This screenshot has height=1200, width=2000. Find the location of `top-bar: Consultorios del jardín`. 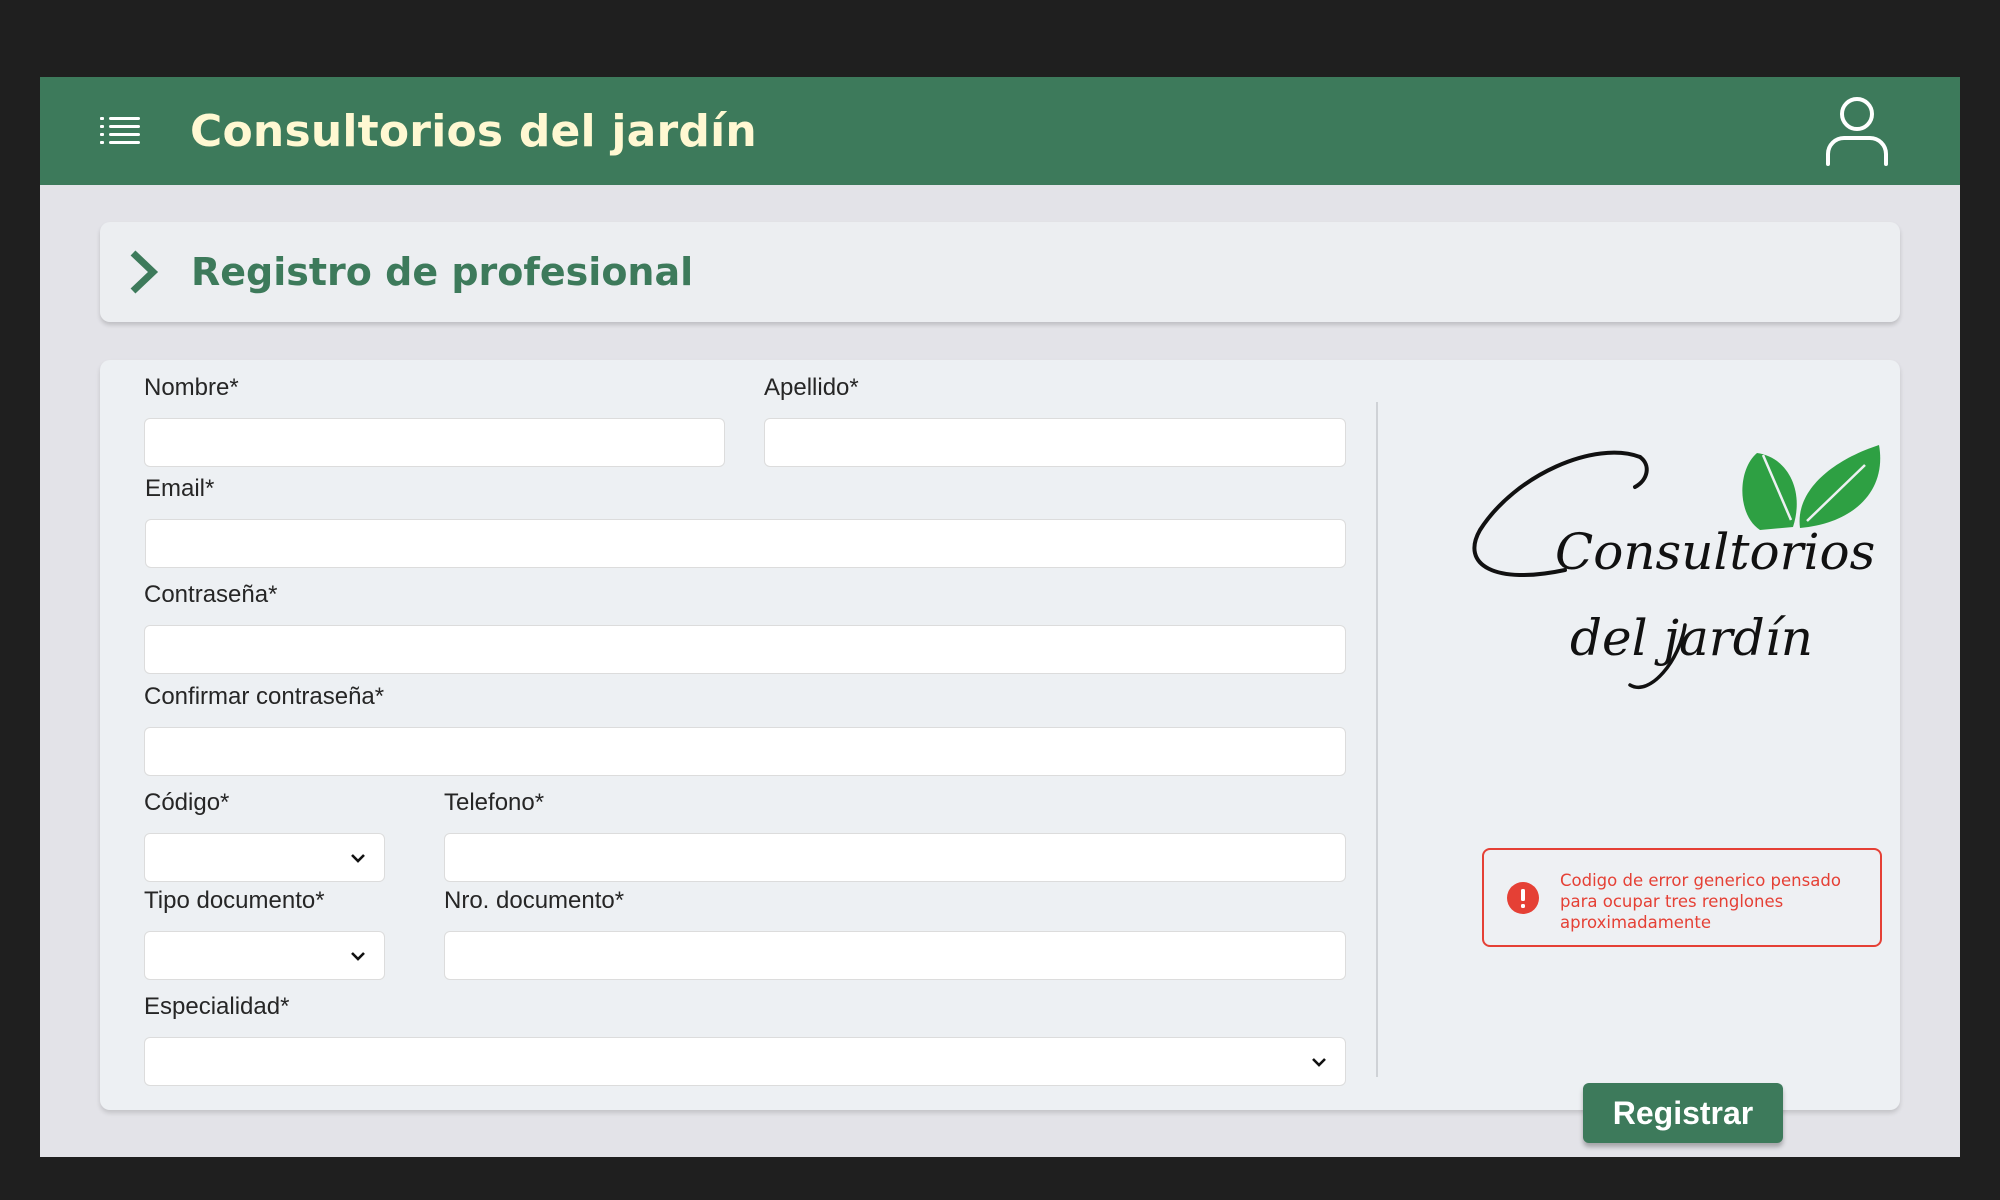

top-bar: Consultorios del jardín is located at coordinates (1000, 131).